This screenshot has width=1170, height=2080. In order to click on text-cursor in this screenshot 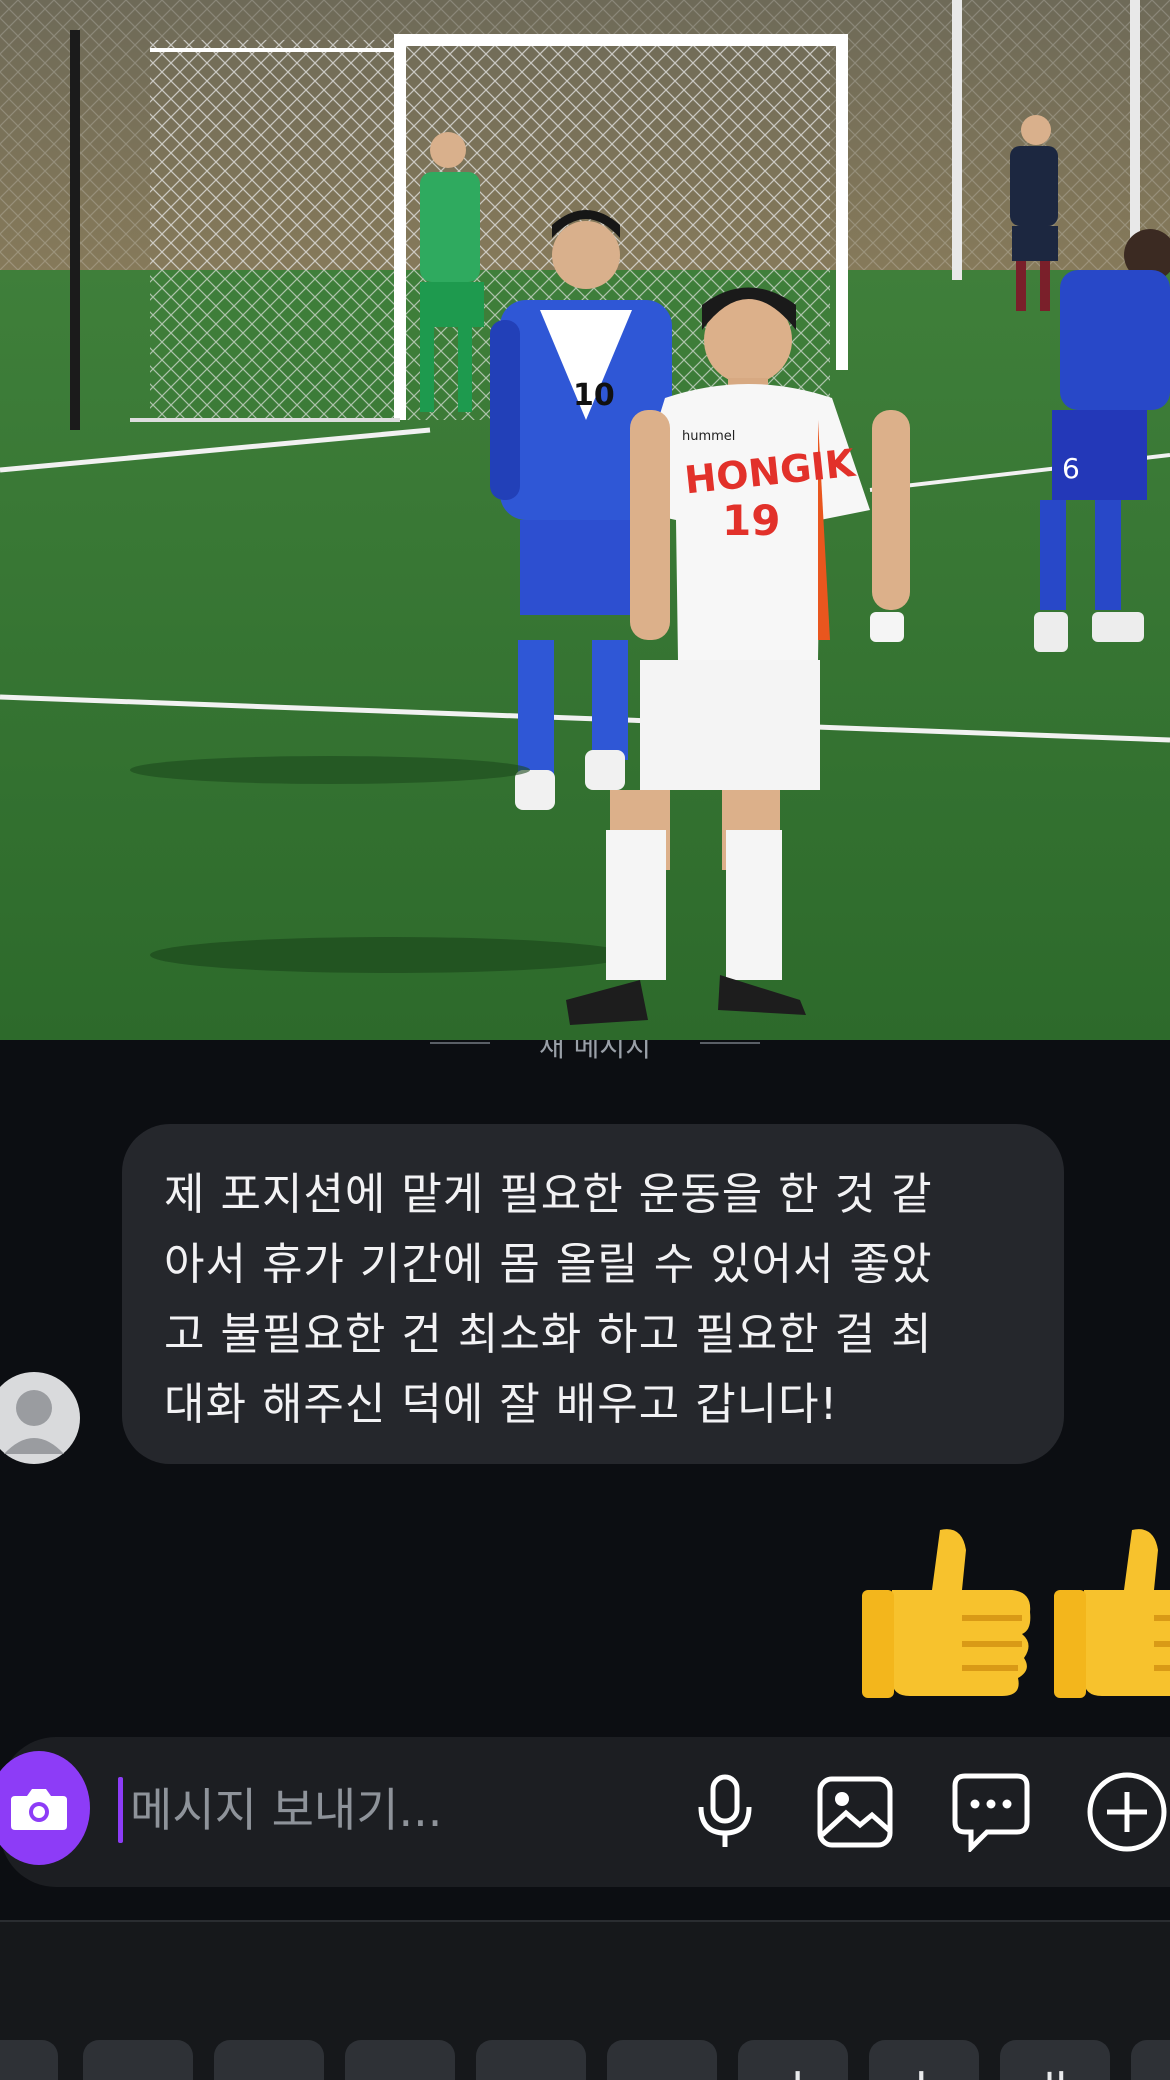, I will do `click(120, 1810)`.